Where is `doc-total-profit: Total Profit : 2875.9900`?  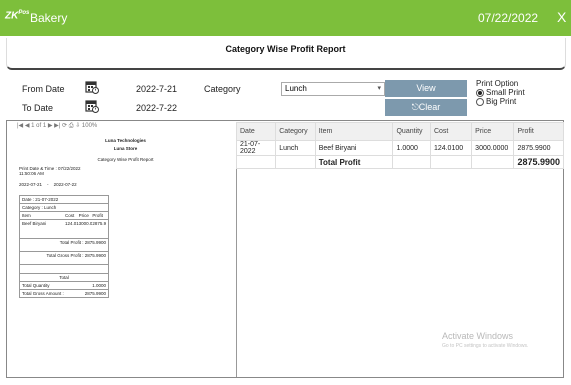
doc-total-profit: Total Profit : 2875.9900 is located at coordinates (64, 245).